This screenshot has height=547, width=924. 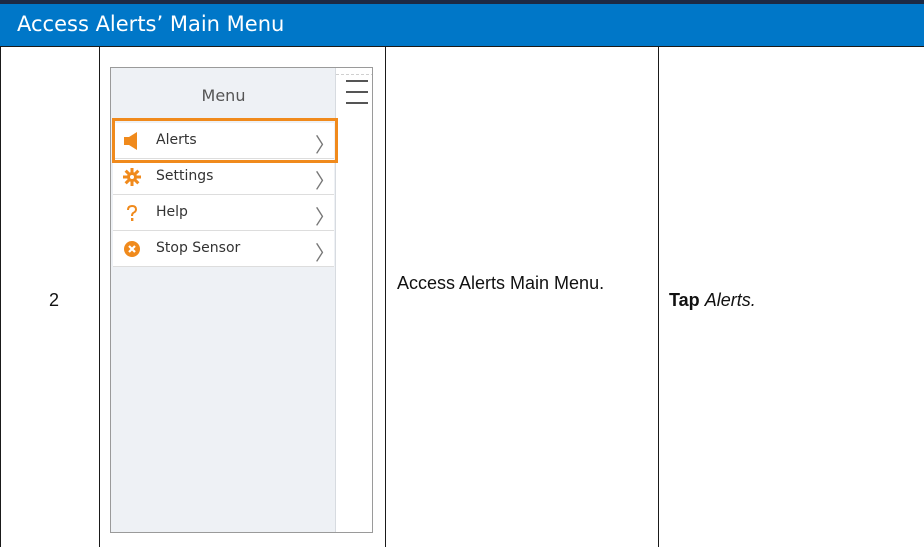 What do you see at coordinates (224, 177) in the screenshot?
I see `menu-item-settings: Settings 〉` at bounding box center [224, 177].